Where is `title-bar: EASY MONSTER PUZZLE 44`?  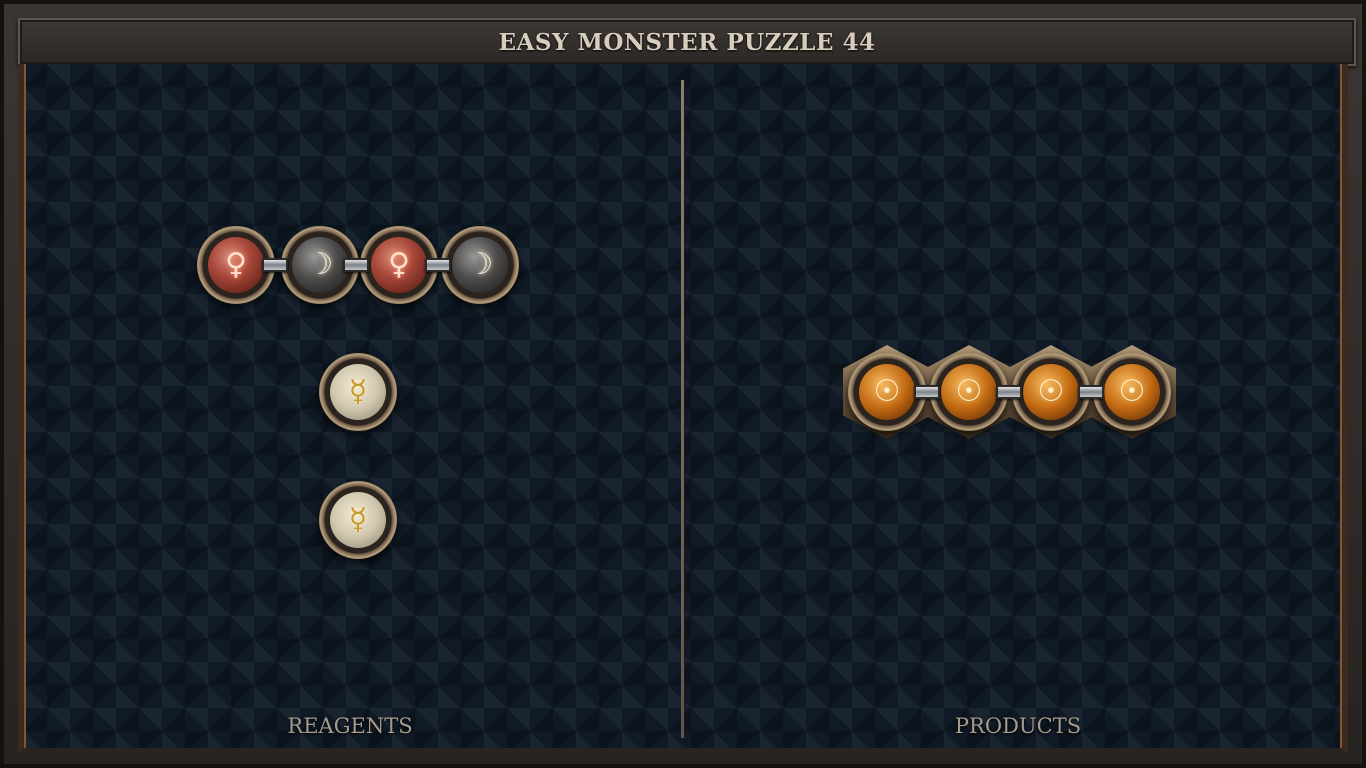 title-bar: EASY MONSTER PUZZLE 44 is located at coordinates (687, 42).